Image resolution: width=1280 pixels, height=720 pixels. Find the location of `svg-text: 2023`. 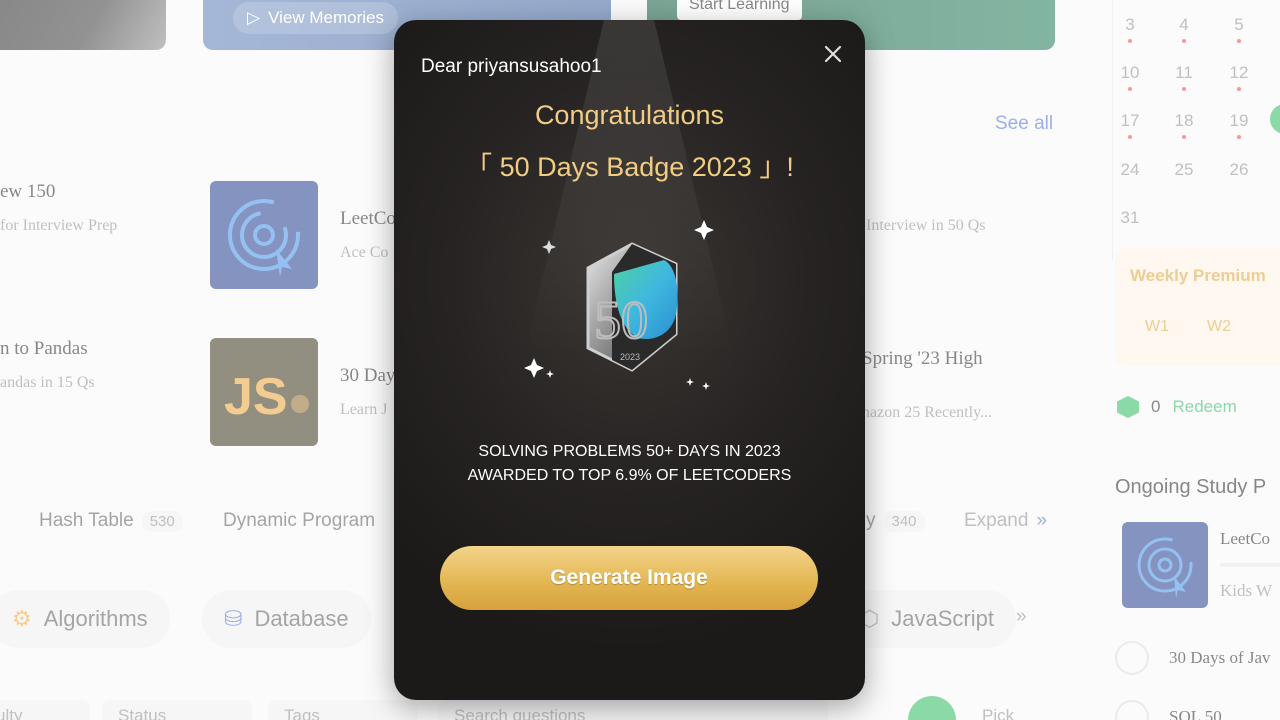

svg-text: 2023 is located at coordinates (630, 357).